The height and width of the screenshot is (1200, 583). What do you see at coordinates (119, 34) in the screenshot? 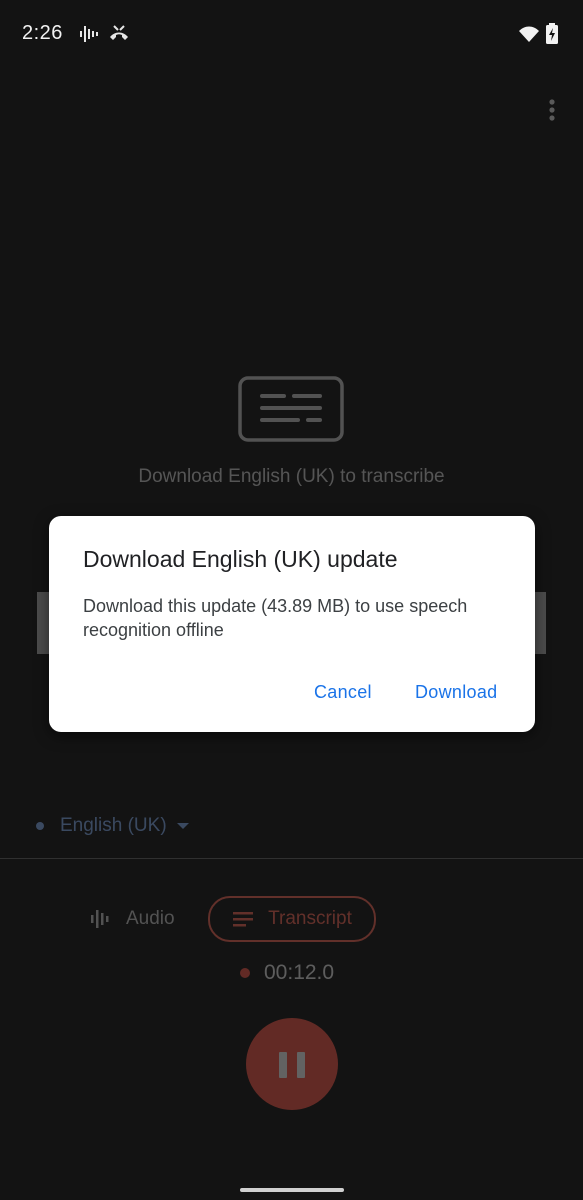
I see `phone-call-icon` at bounding box center [119, 34].